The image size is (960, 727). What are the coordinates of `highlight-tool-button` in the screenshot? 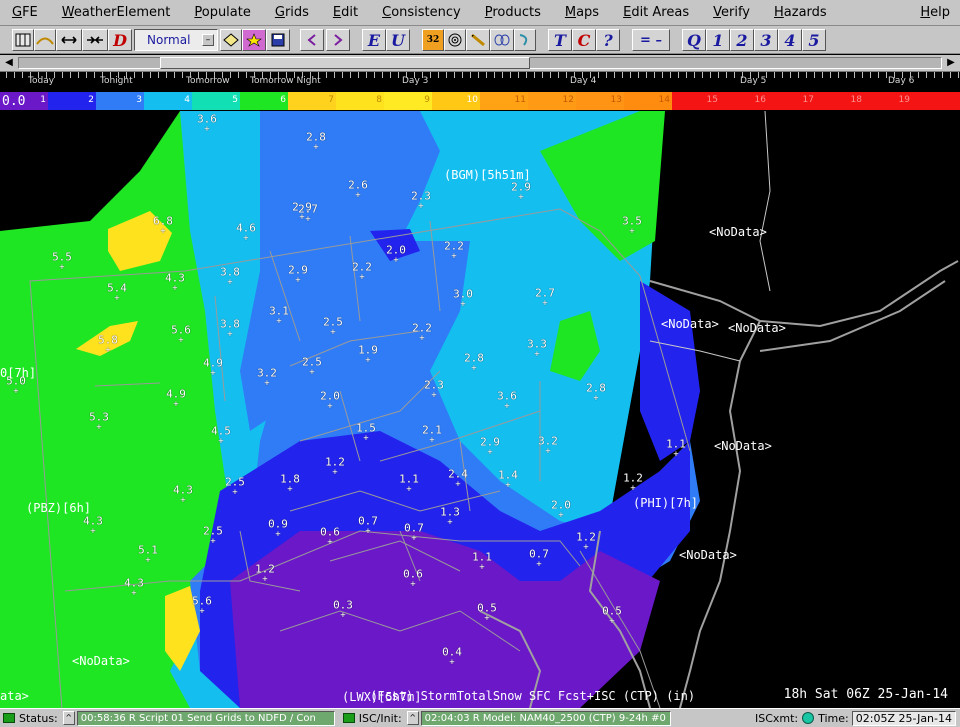 It's located at (254, 40).